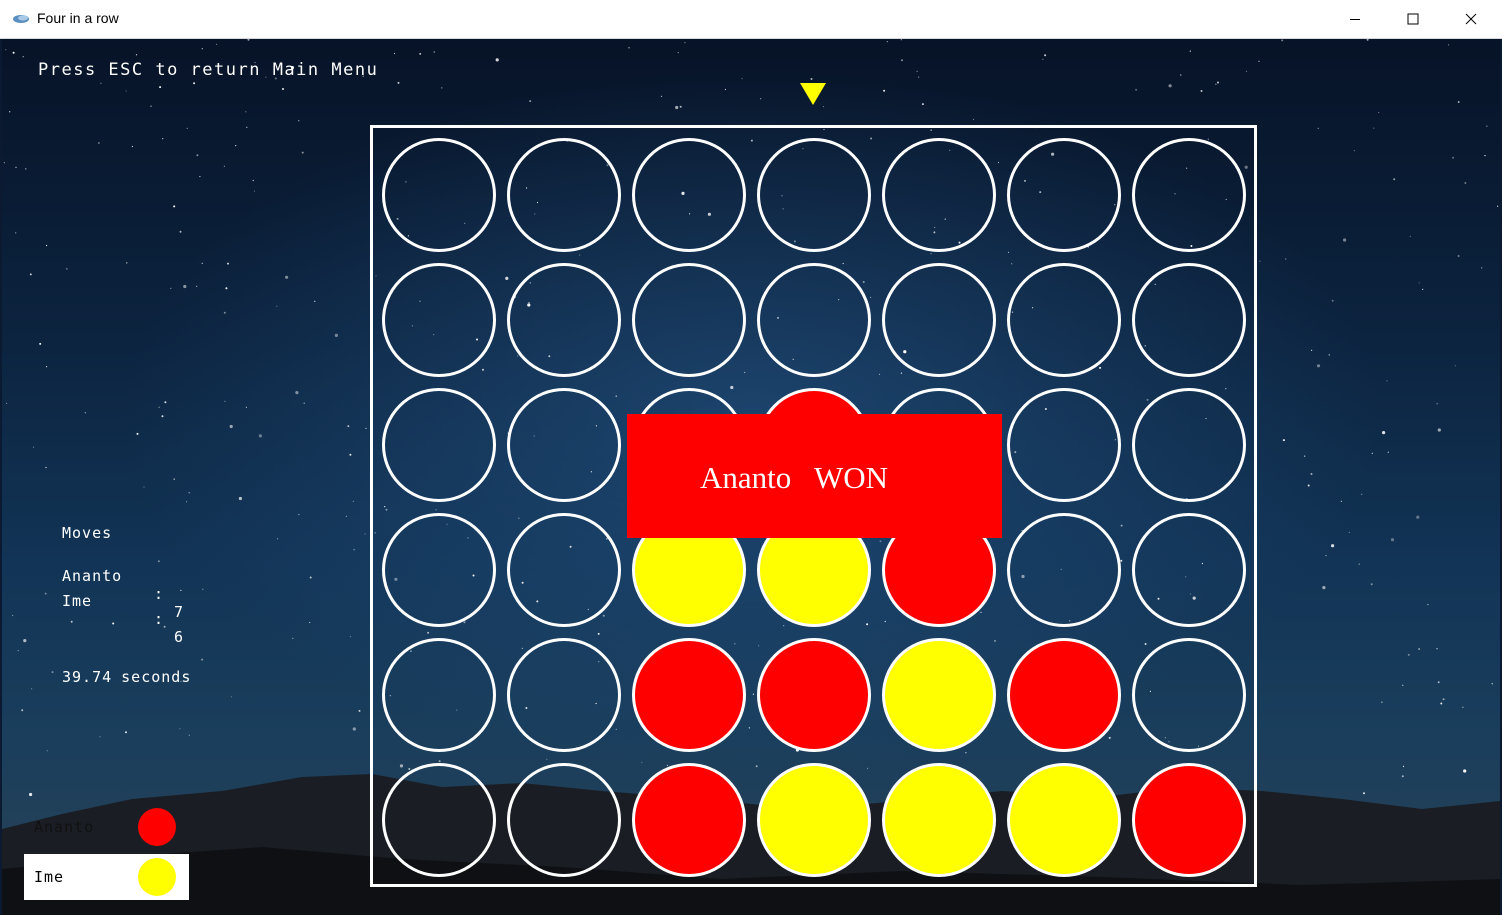 This screenshot has height=915, width=1502. I want to click on board-slot-r2-c1, so click(439, 320).